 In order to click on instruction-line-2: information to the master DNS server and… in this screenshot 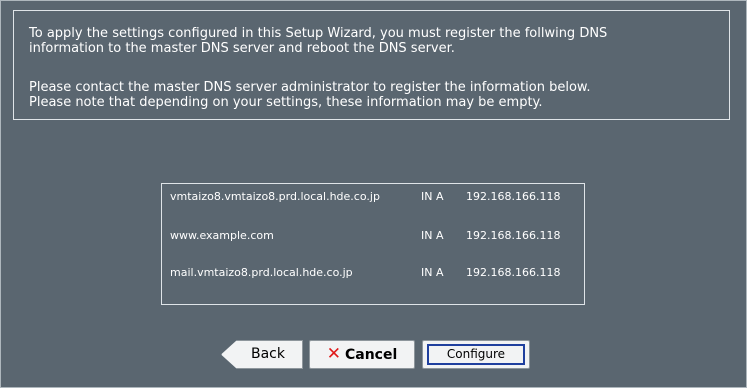, I will do `click(242, 48)`.